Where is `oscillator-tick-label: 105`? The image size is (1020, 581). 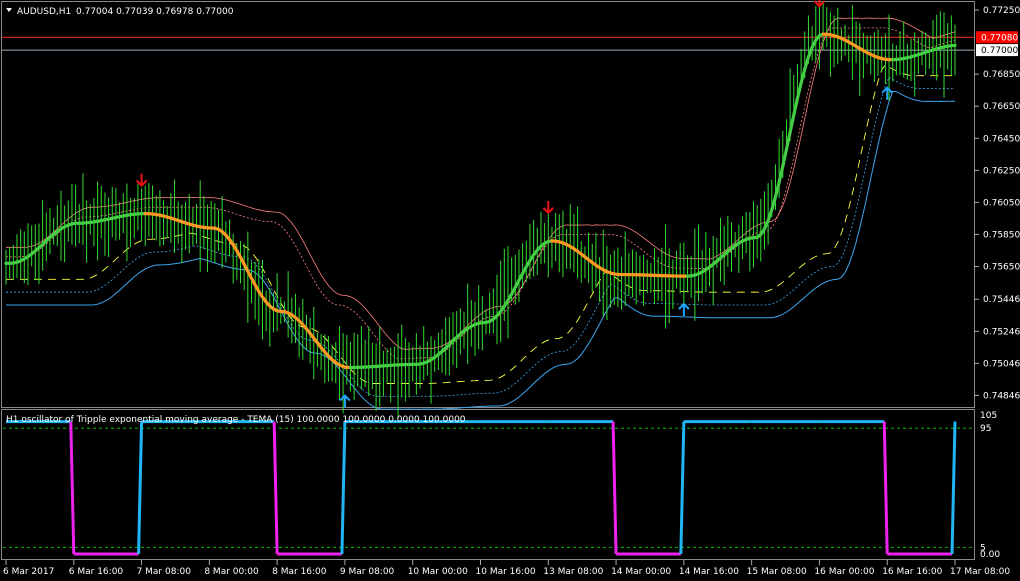
oscillator-tick-label: 105 is located at coordinates (988, 416).